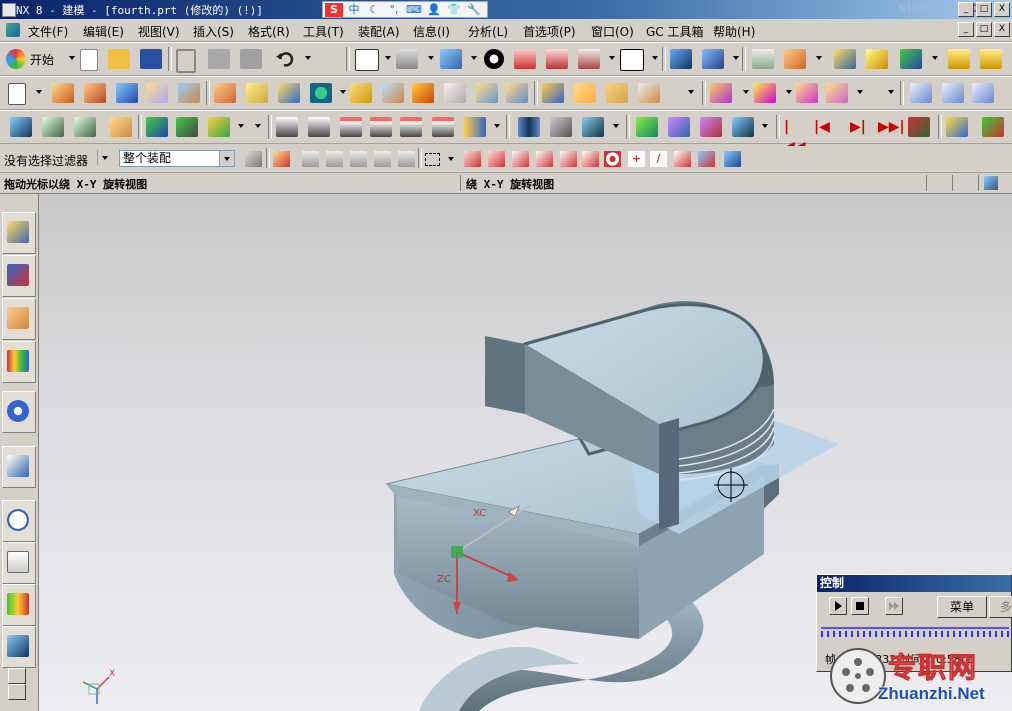  What do you see at coordinates (765, 93) in the screenshot?
I see `move-face-icon` at bounding box center [765, 93].